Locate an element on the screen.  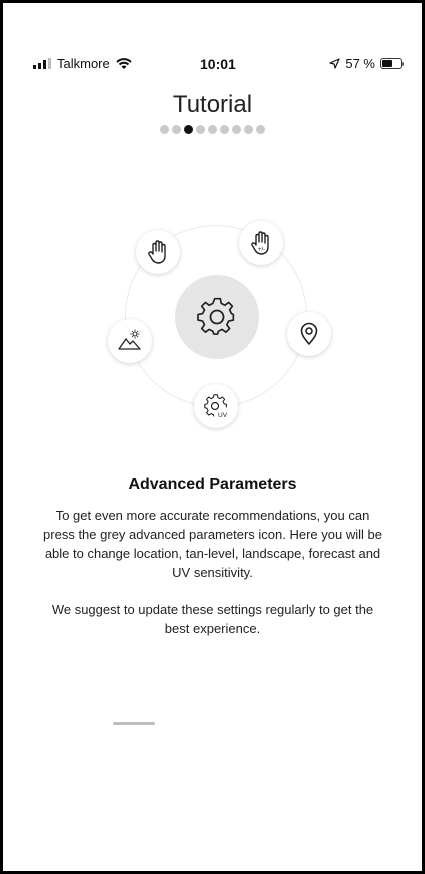
uv-sensitivity-button: UV is located at coordinates (216, 406).